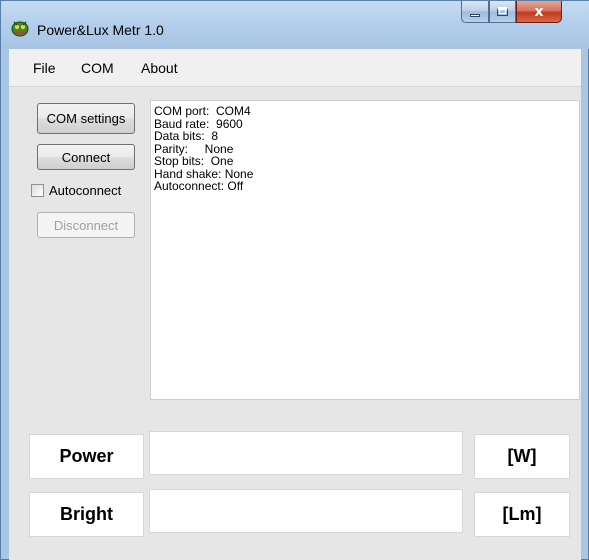 This screenshot has width=589, height=560. What do you see at coordinates (475, 12) in the screenshot?
I see `minimize-button` at bounding box center [475, 12].